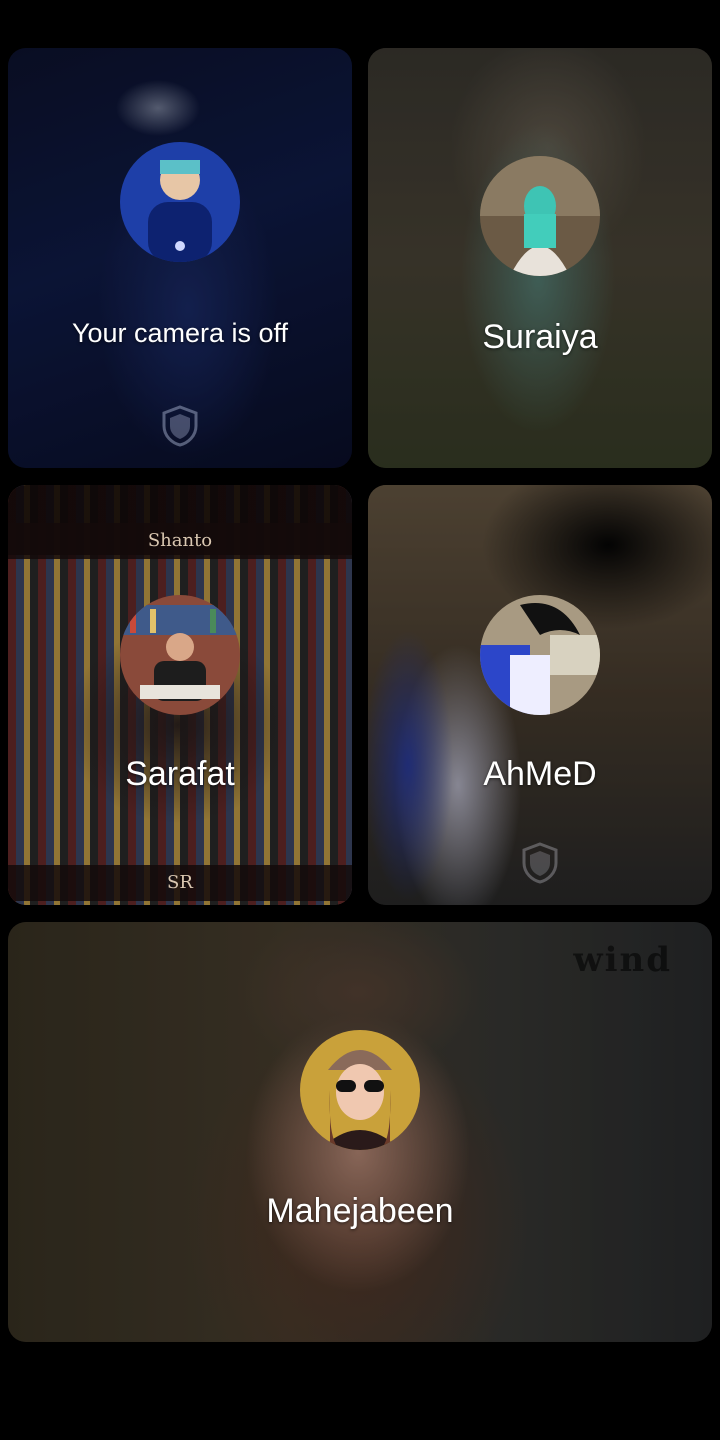  Describe the element at coordinates (540, 655) in the screenshot. I see `ahmed-avatar` at that location.